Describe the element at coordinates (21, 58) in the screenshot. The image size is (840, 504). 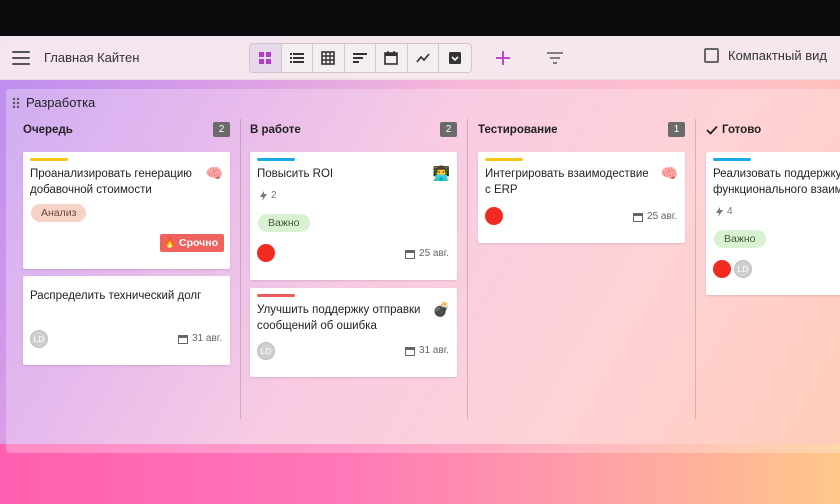
I see `menu-icon` at that location.